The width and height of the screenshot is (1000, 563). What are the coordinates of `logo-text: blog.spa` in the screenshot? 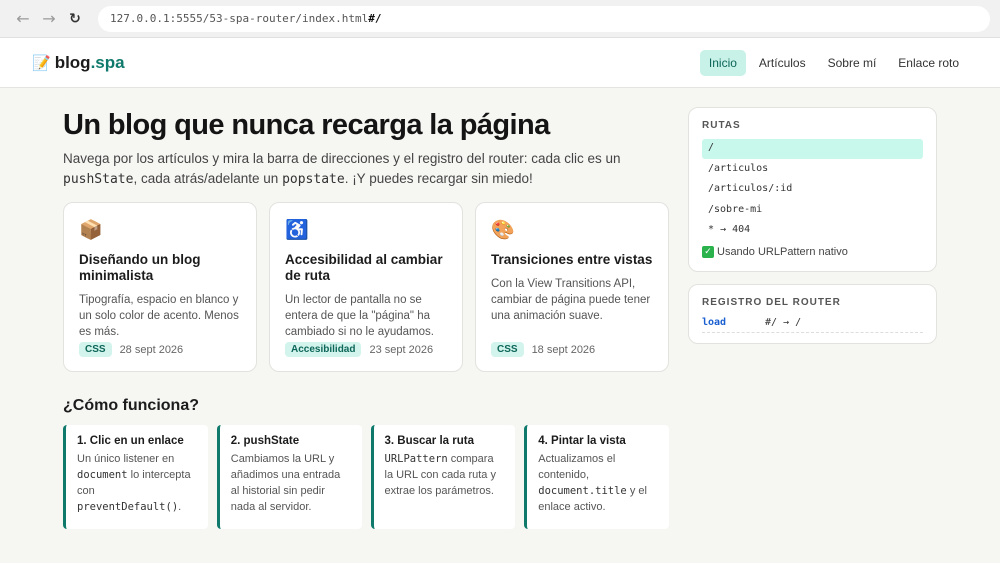 It's located at (89, 62).